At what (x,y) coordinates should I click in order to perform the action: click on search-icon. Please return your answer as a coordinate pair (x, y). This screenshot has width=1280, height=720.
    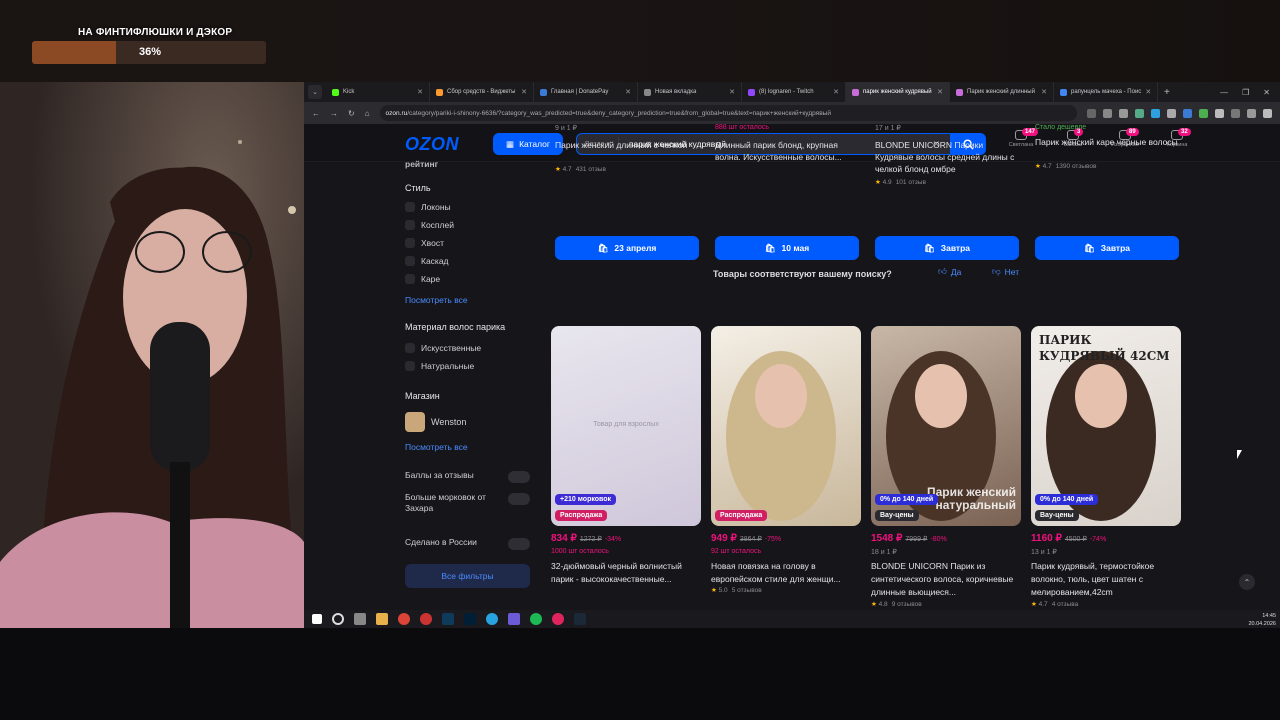
    Looking at the image, I should click on (338, 619).